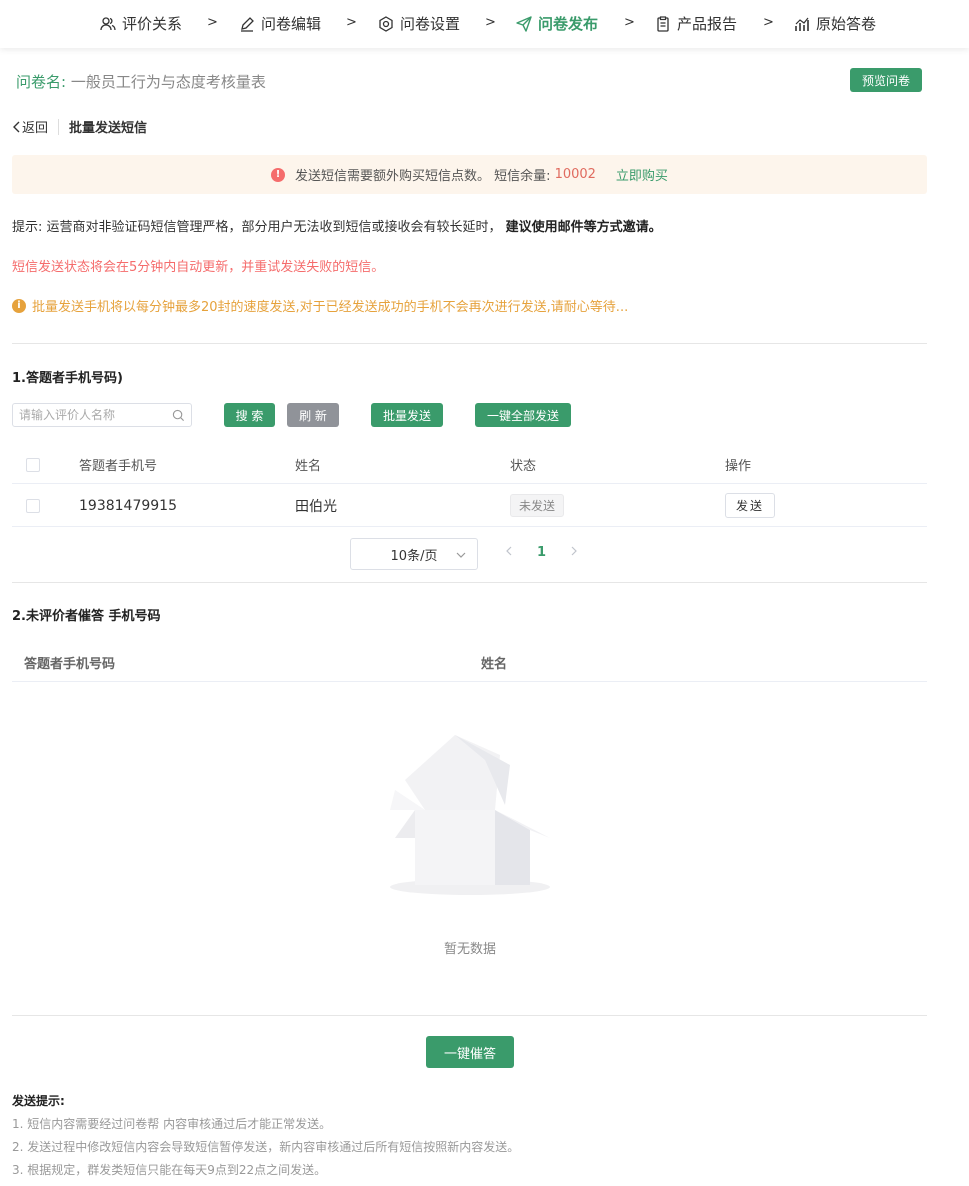 Image resolution: width=969 pixels, height=1186 pixels. What do you see at coordinates (108, 128) in the screenshot?
I see `breadcrumb-current: 批量发送短信` at bounding box center [108, 128].